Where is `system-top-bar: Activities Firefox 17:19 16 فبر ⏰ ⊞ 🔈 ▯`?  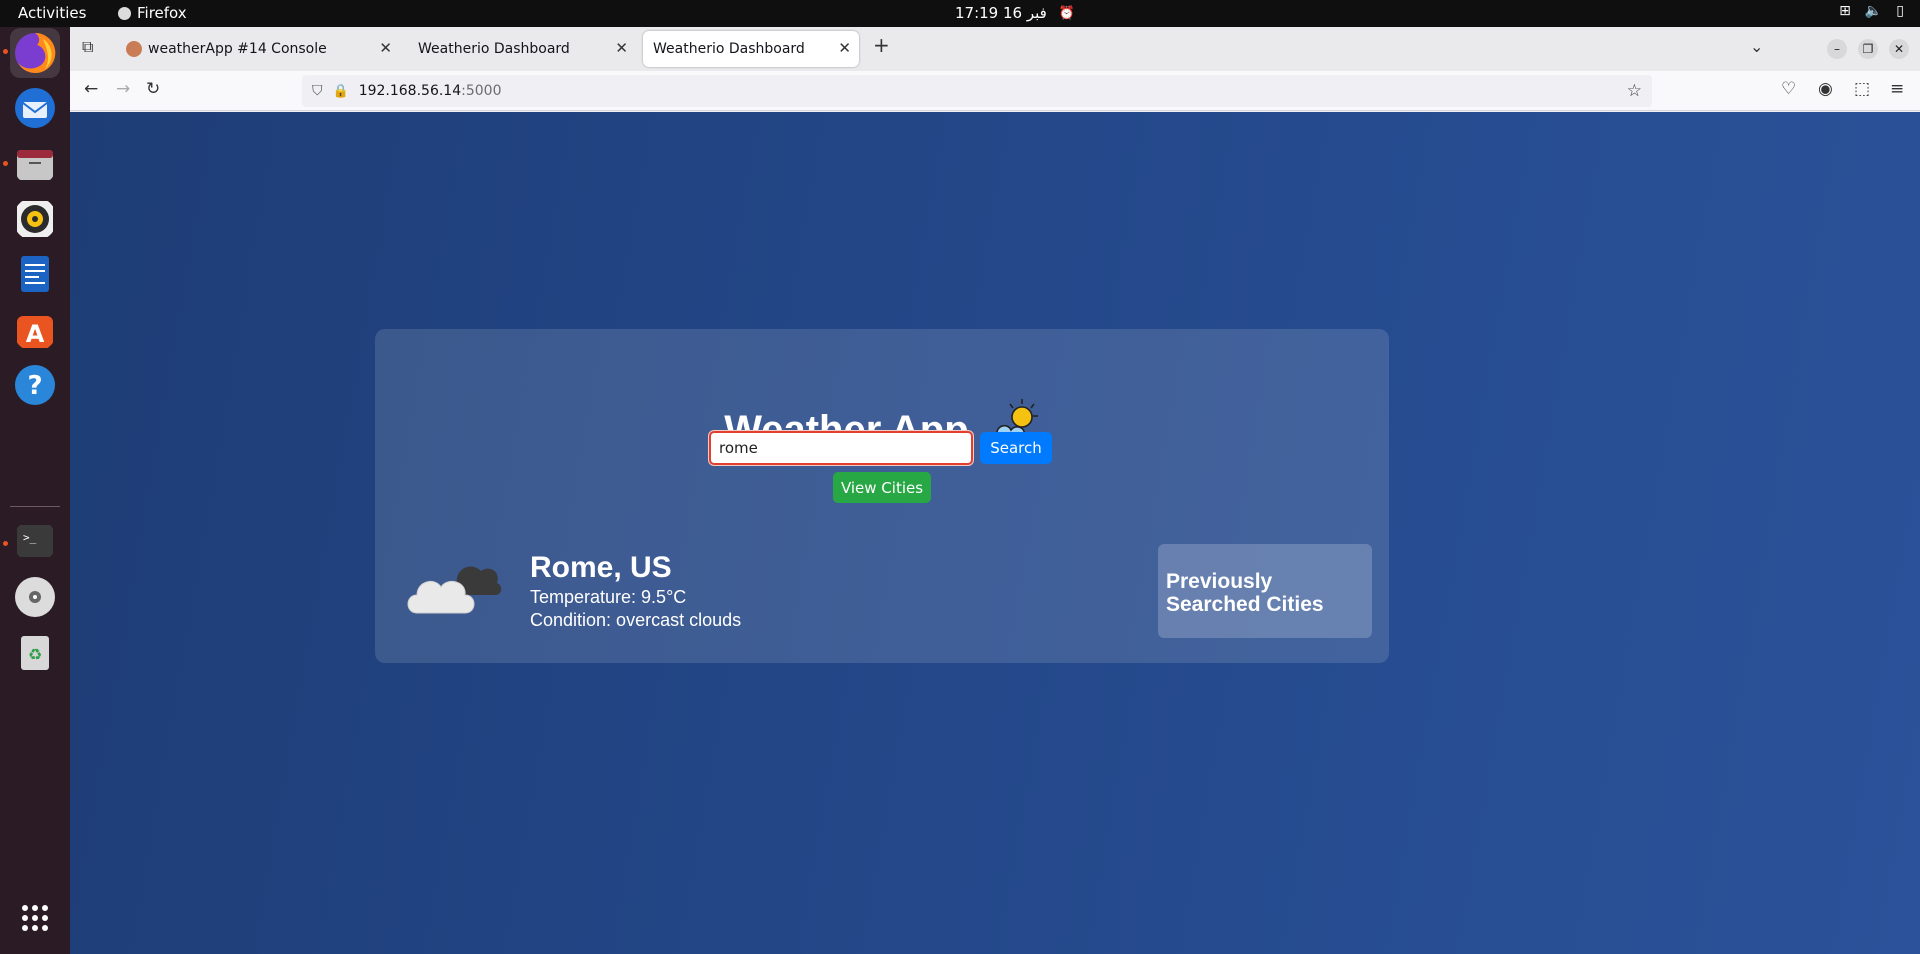
system-top-bar: Activities Firefox 17:19 16 فبر ⏰ ⊞ 🔈 ▯ is located at coordinates (960, 13).